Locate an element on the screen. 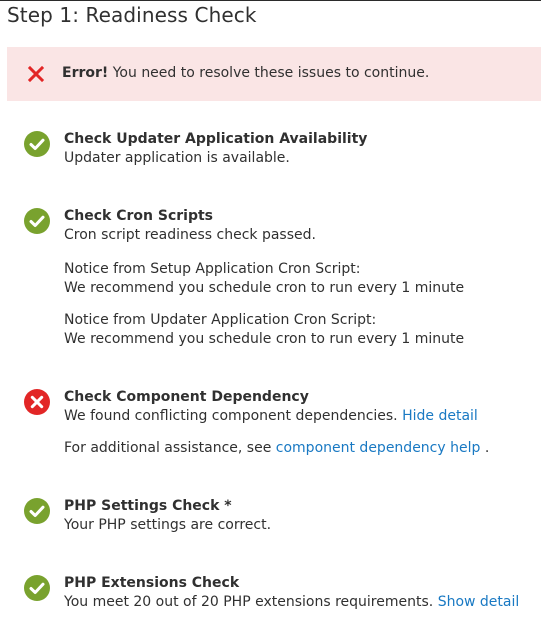  error-label: Error! is located at coordinates (85, 73).